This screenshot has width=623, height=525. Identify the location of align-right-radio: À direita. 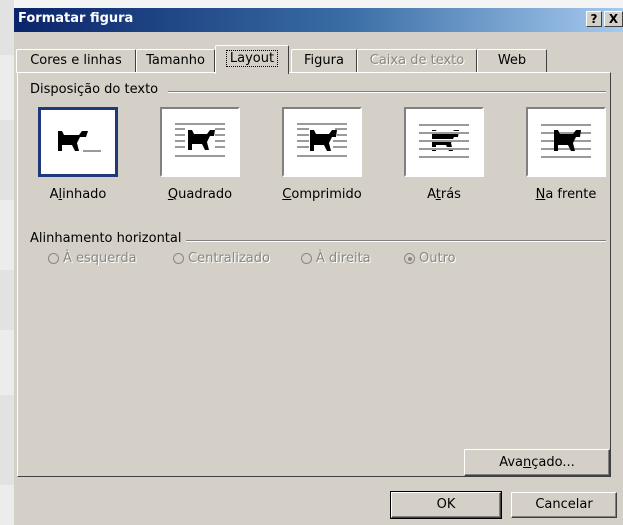
(336, 258).